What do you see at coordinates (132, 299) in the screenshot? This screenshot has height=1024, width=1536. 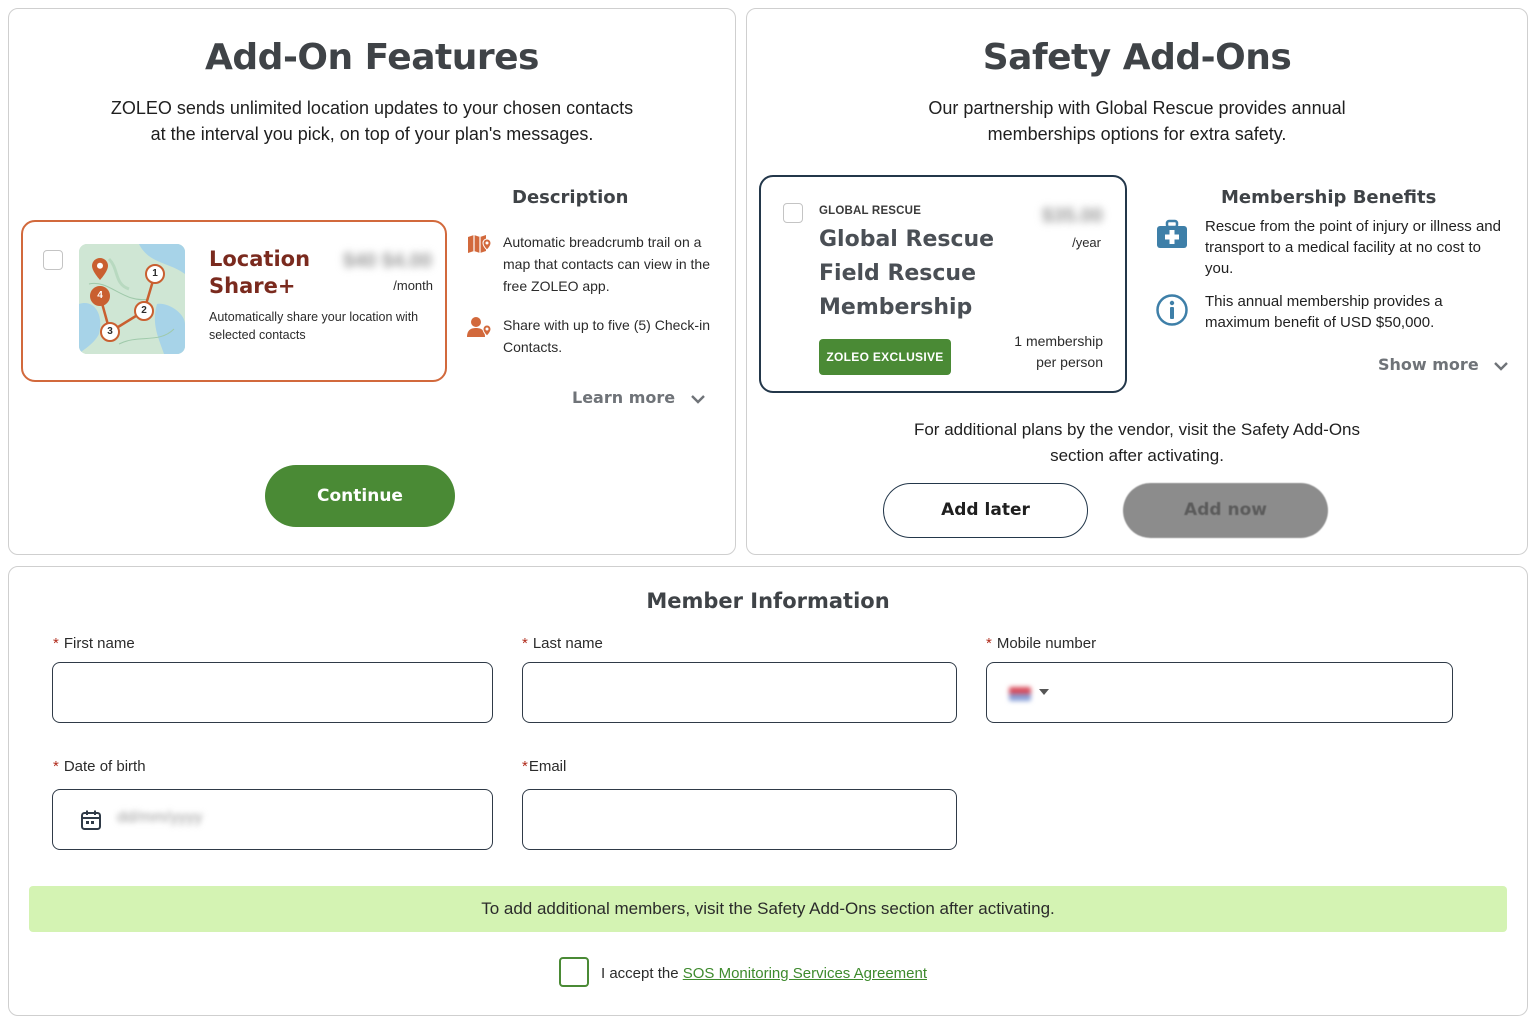 I see `location-map-thumbnail: 1 2 3 4` at bounding box center [132, 299].